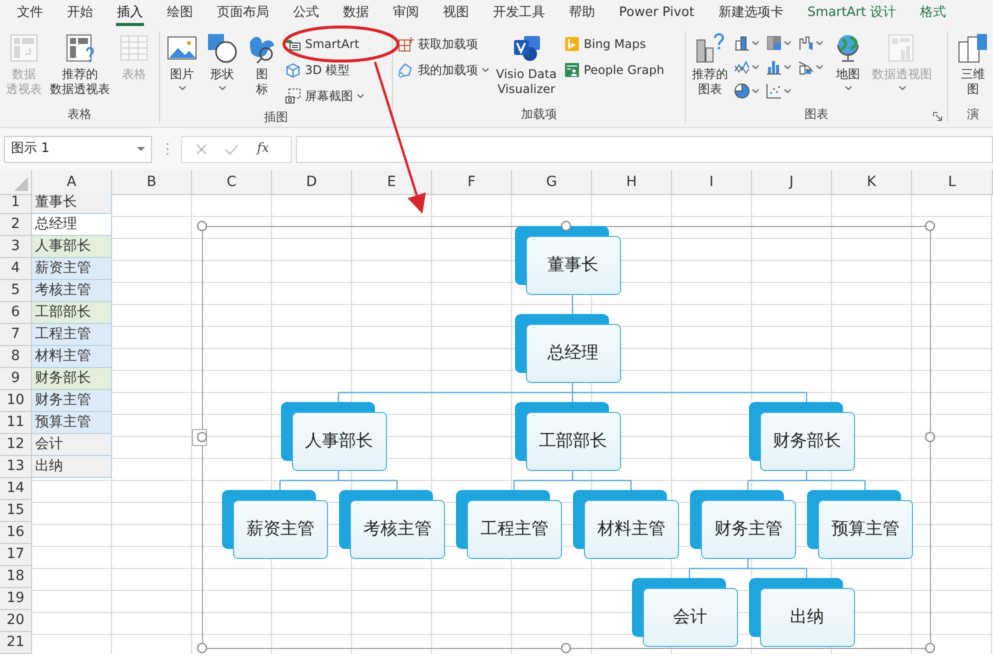 The height and width of the screenshot is (663, 993). Describe the element at coordinates (16, 511) in the screenshot. I see `row-header: 15` at that location.